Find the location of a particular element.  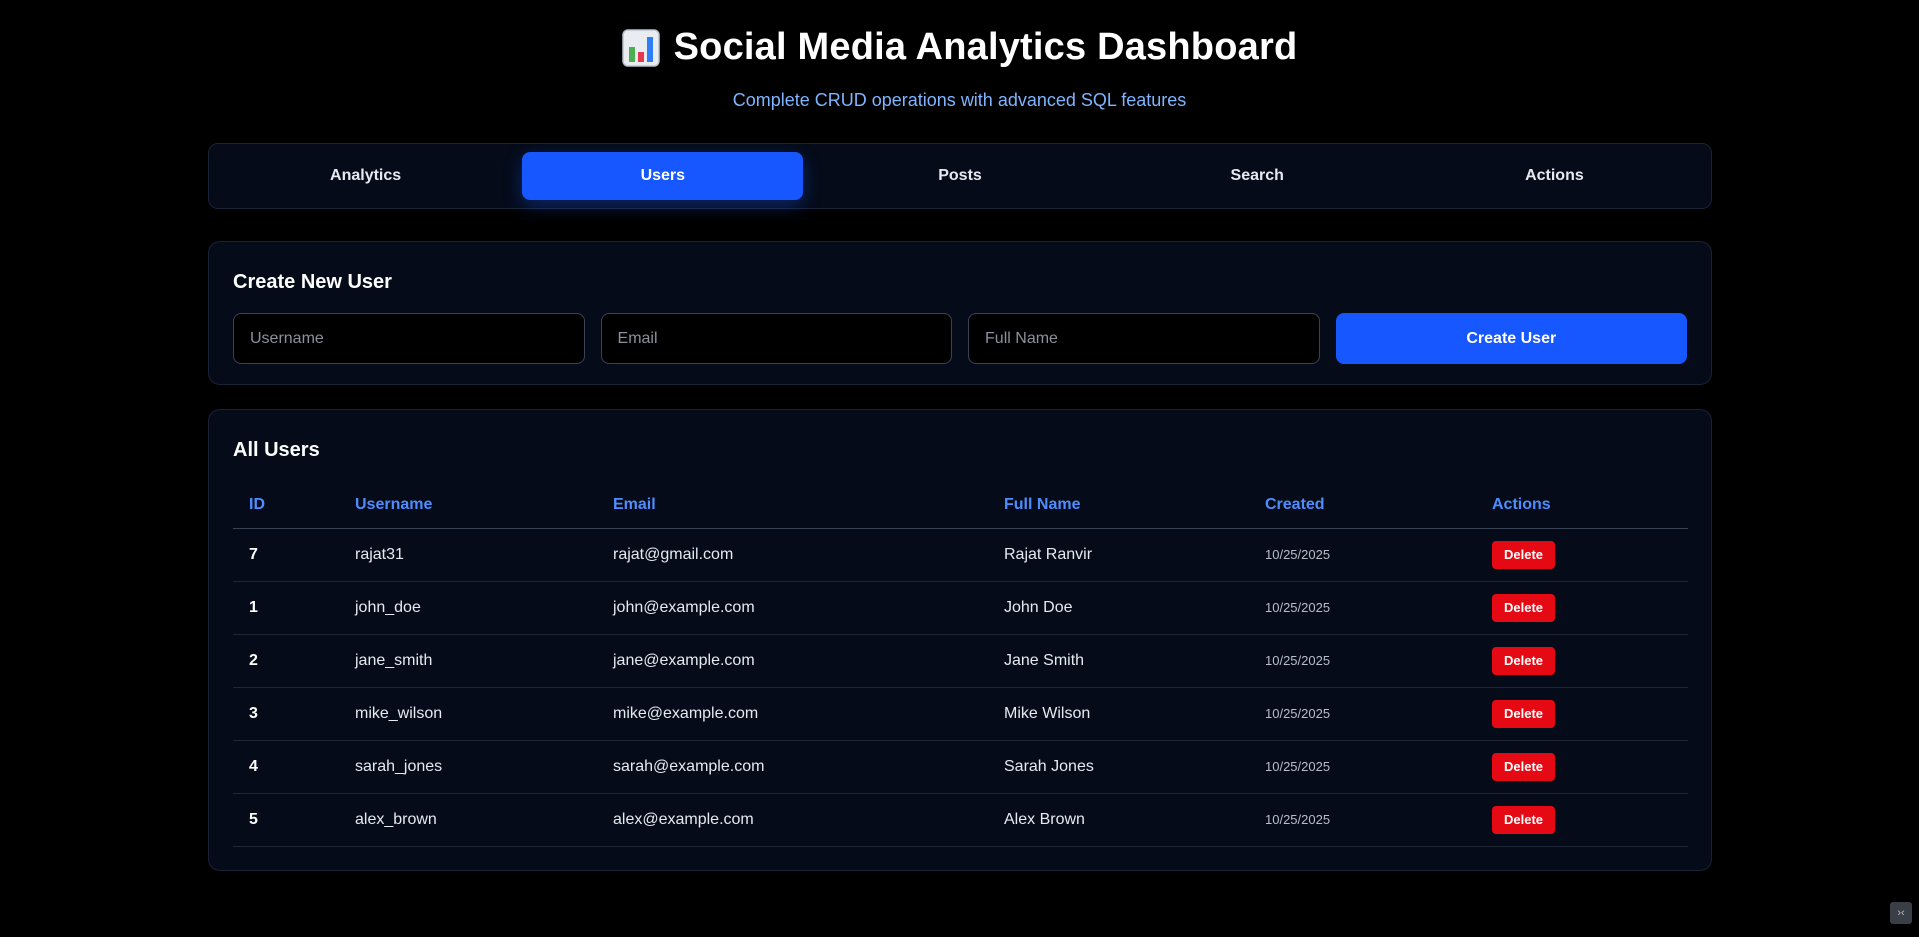

column-header-id: ID is located at coordinates (286, 505).